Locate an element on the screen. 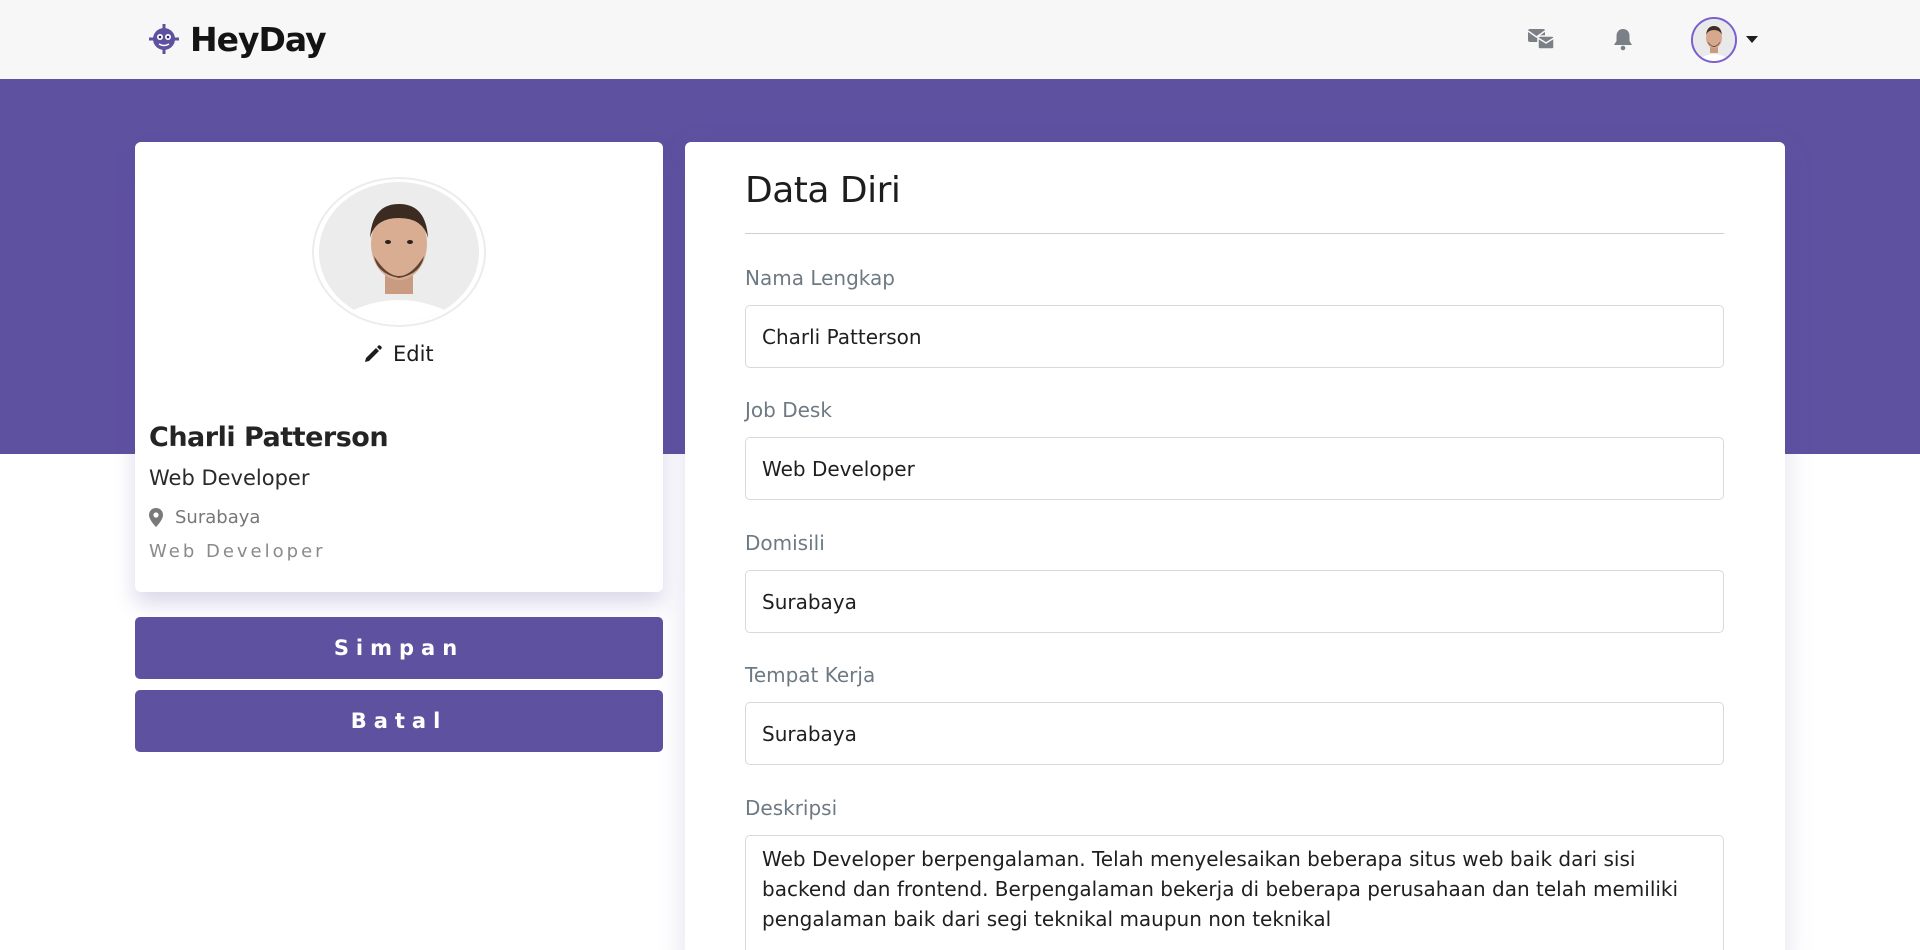 This screenshot has height=950, width=1920. avatar-portrait-icon is located at coordinates (1714, 40).